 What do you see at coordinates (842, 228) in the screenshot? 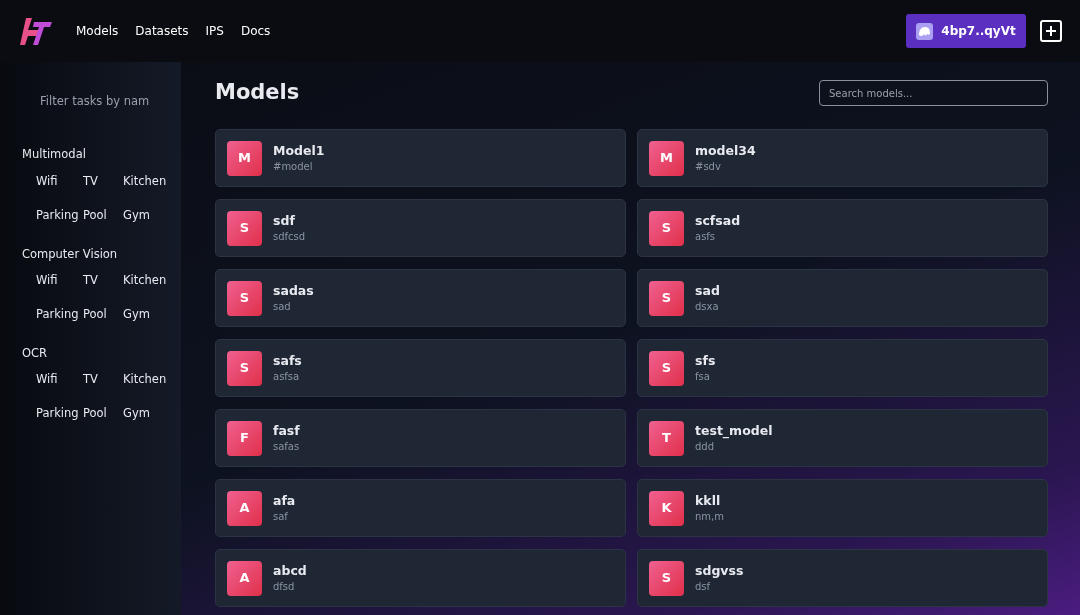
I see `model-card: S scfsad asfs` at bounding box center [842, 228].